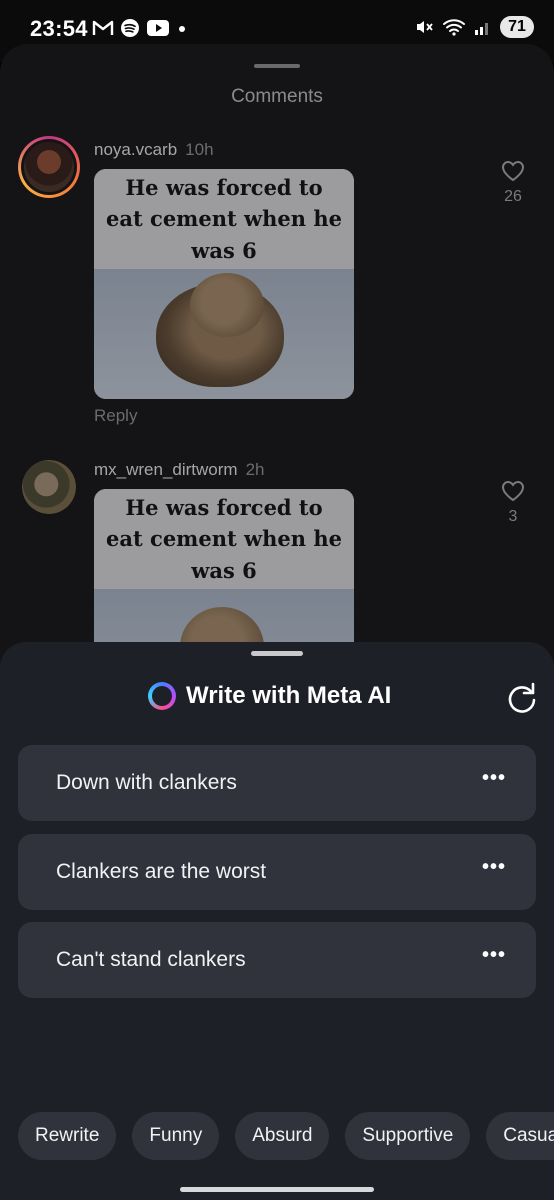 This screenshot has width=554, height=1200. Describe the element at coordinates (277, 872) in the screenshot. I see `suggestion-card: Clankers are the worst •••` at that location.